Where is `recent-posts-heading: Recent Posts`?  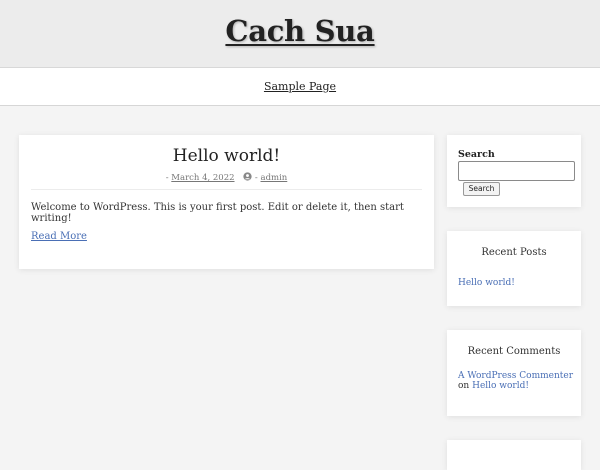 recent-posts-heading: Recent Posts is located at coordinates (514, 252).